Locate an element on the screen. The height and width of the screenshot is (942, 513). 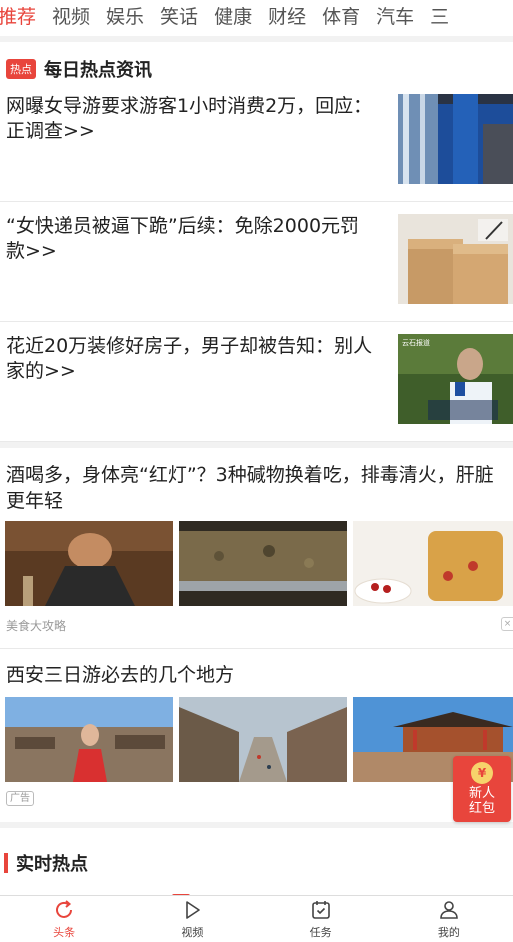
tab-entertainment: 娱乐 is located at coordinates (125, 17).